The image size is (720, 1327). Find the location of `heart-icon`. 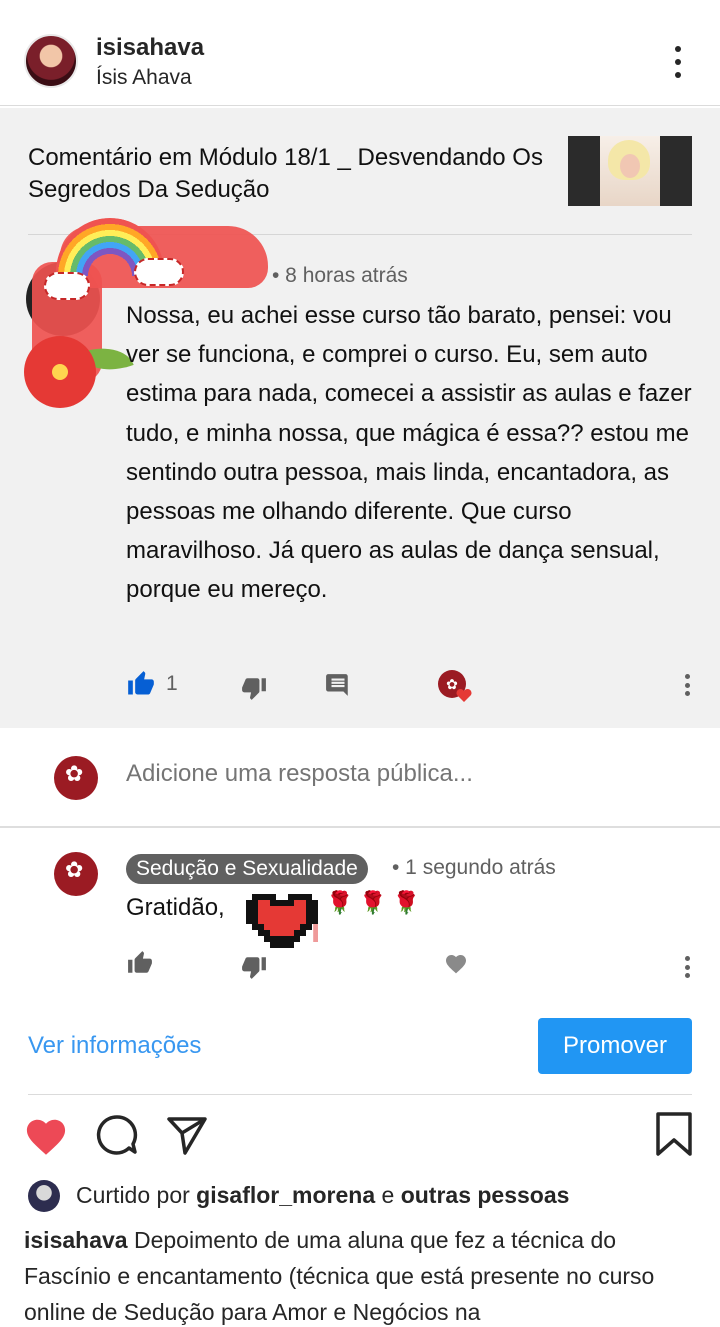

heart-icon is located at coordinates (456, 964).